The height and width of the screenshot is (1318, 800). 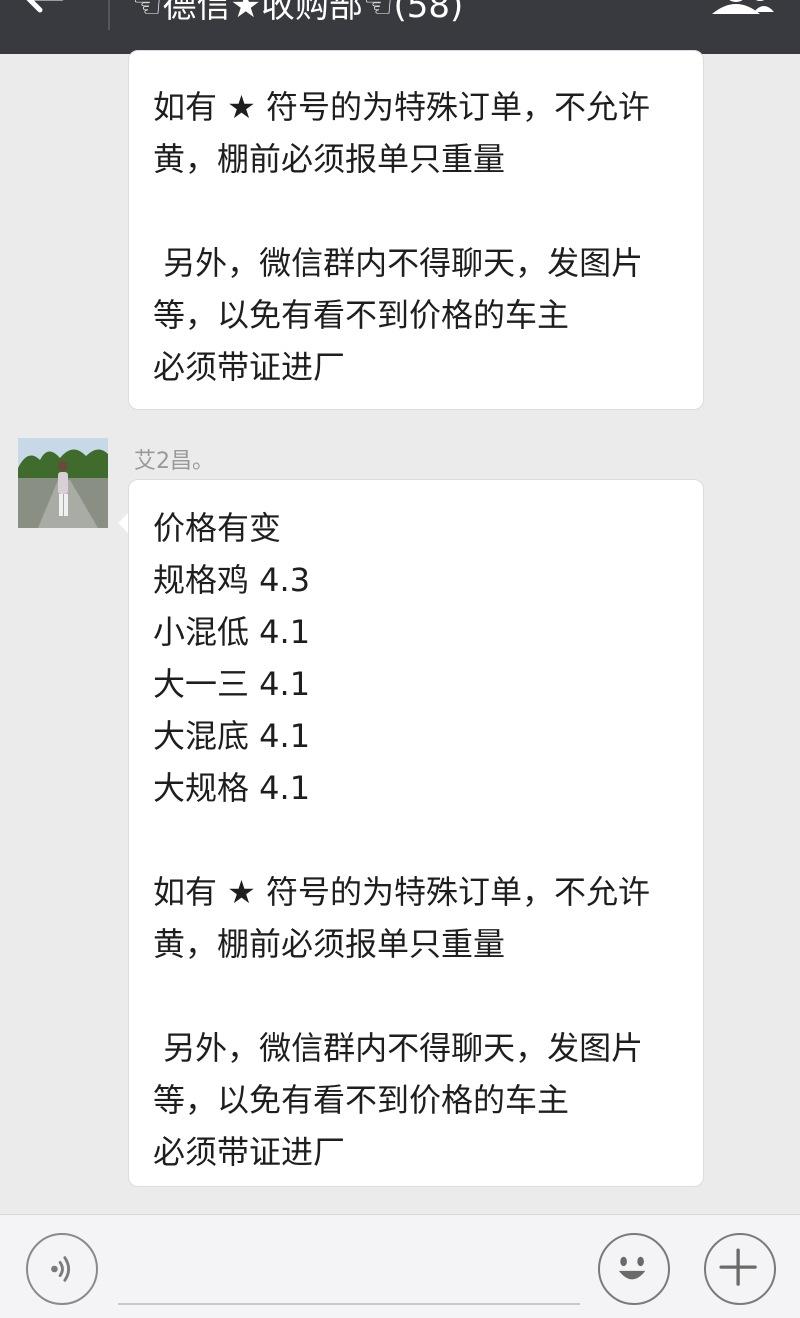 What do you see at coordinates (232, 684) in the screenshot?
I see `message-line: 大一三 4.1` at bounding box center [232, 684].